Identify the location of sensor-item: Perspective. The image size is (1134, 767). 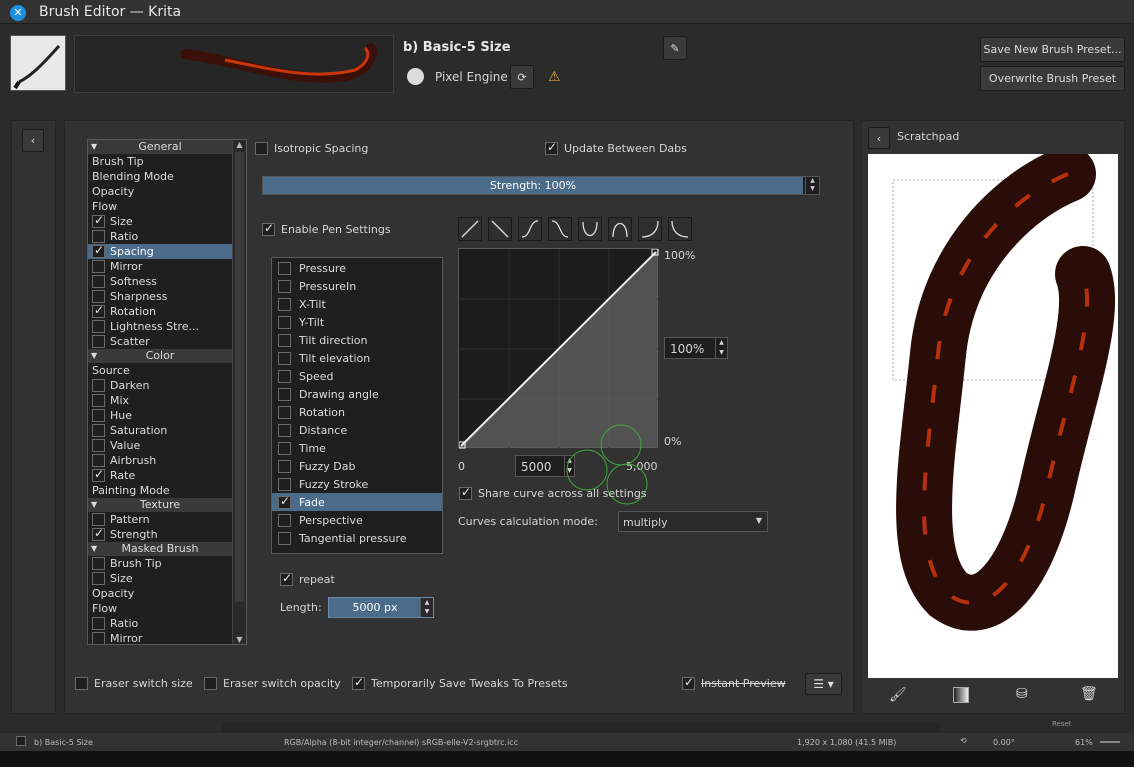
(357, 520).